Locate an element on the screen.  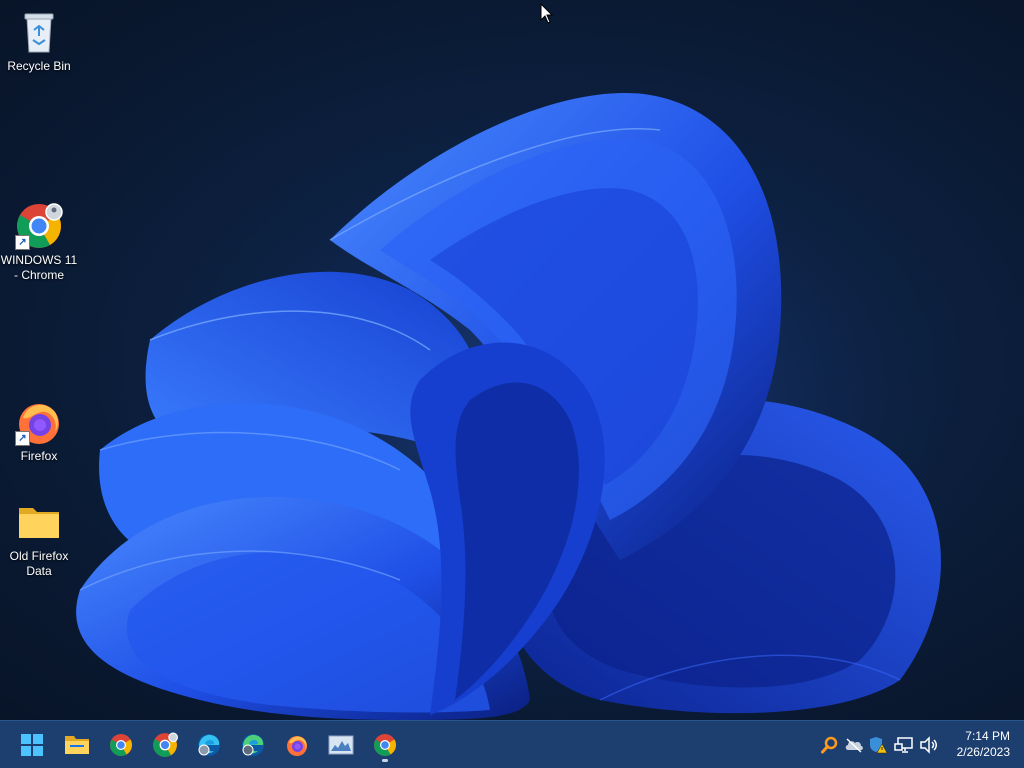
firefox-icon is located at coordinates (297, 746).